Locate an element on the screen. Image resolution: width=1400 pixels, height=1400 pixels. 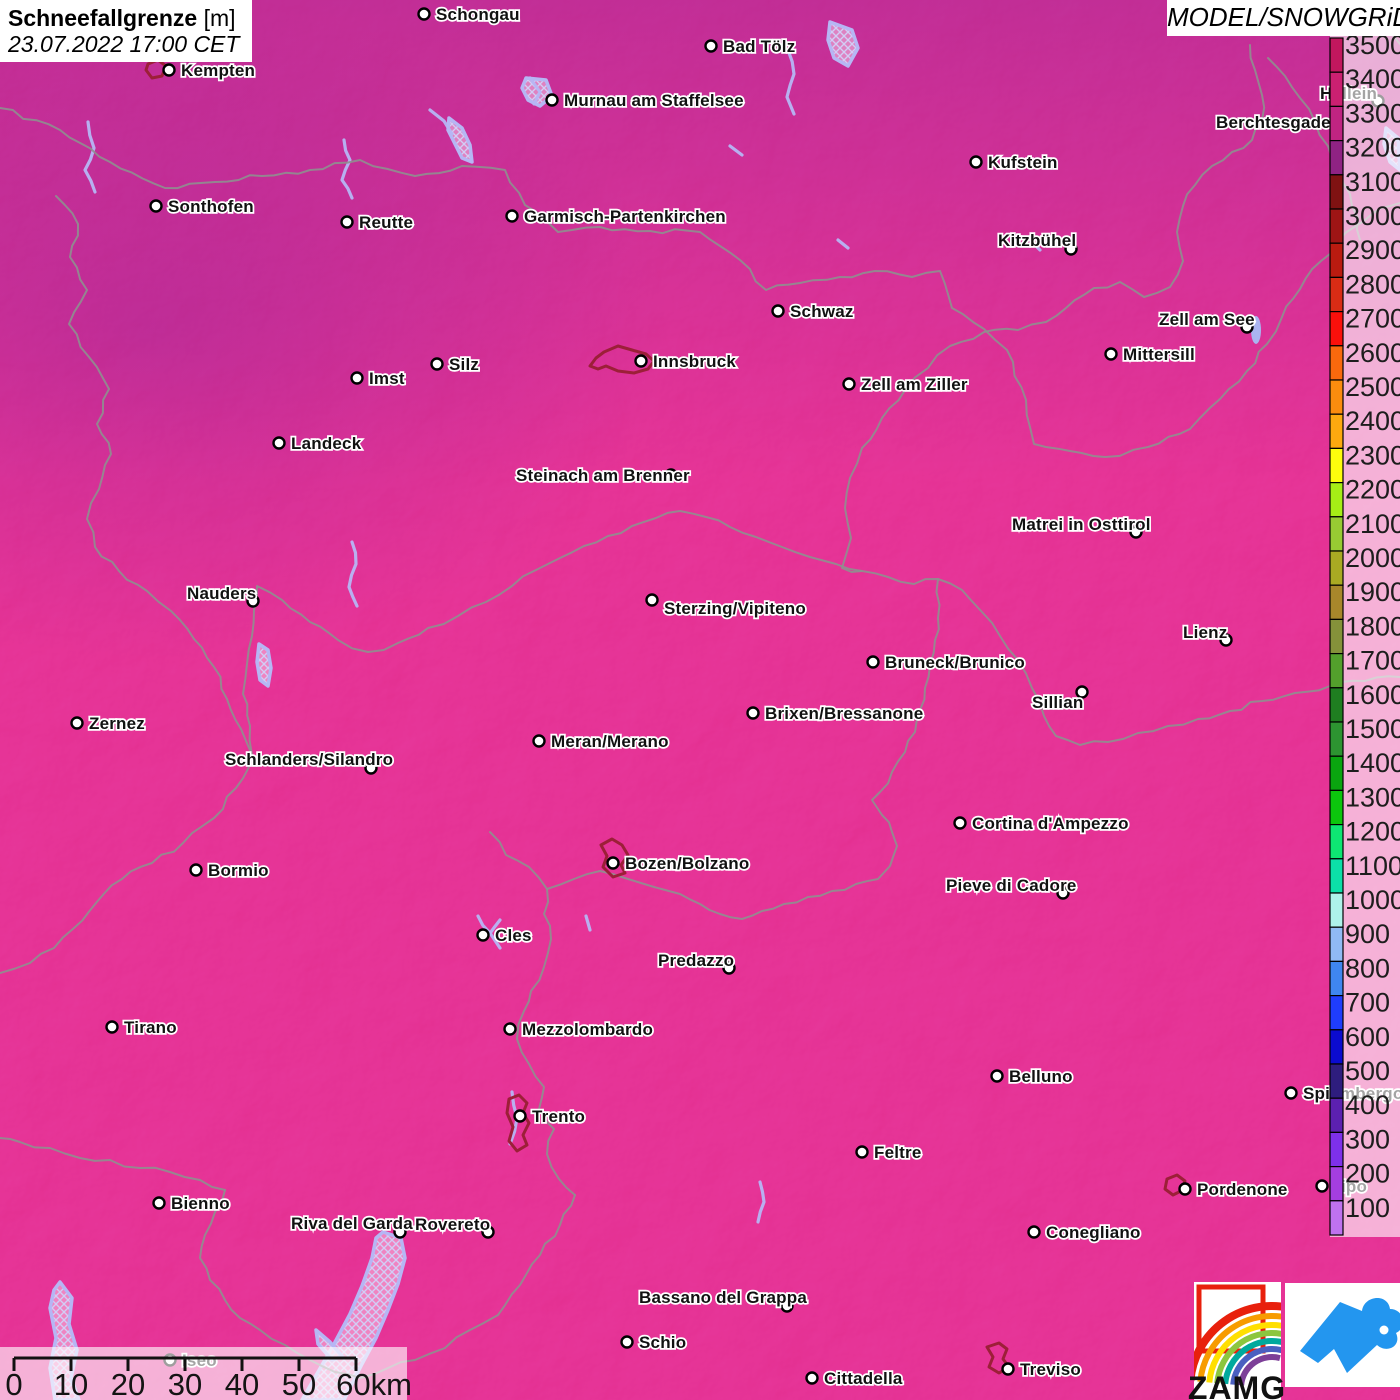
colorbar-tick-label: 3000 is located at coordinates (1372, 216).